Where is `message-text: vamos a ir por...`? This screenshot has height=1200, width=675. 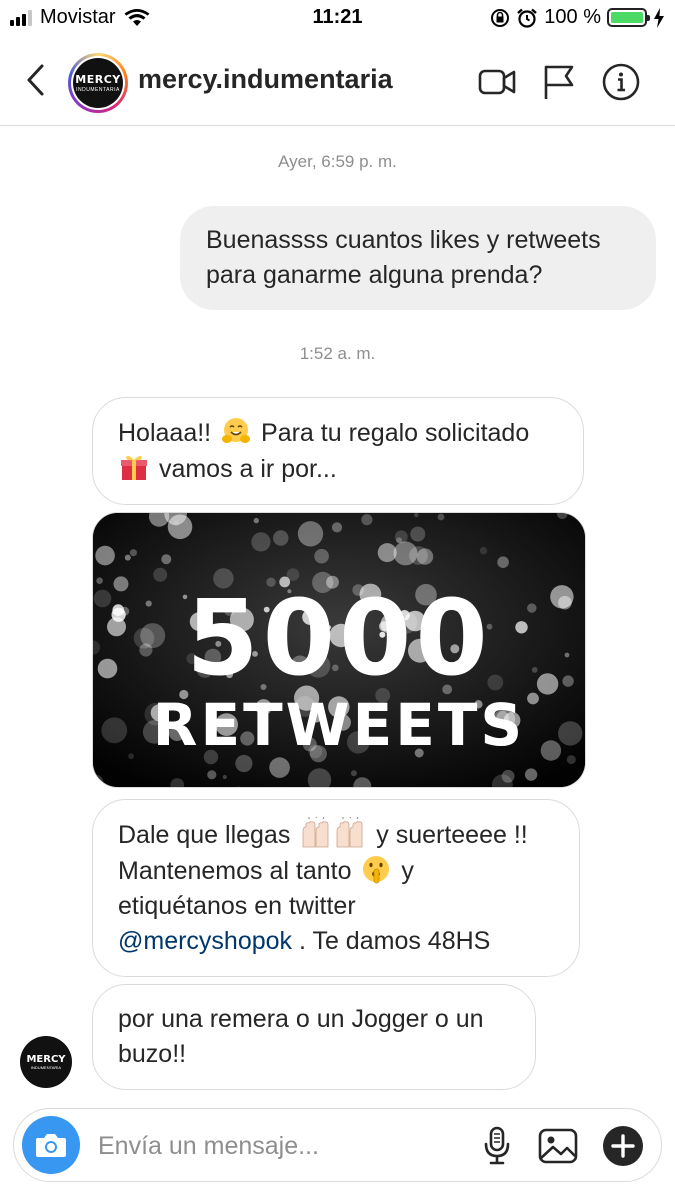 message-text: vamos a ir por... is located at coordinates (247, 469).